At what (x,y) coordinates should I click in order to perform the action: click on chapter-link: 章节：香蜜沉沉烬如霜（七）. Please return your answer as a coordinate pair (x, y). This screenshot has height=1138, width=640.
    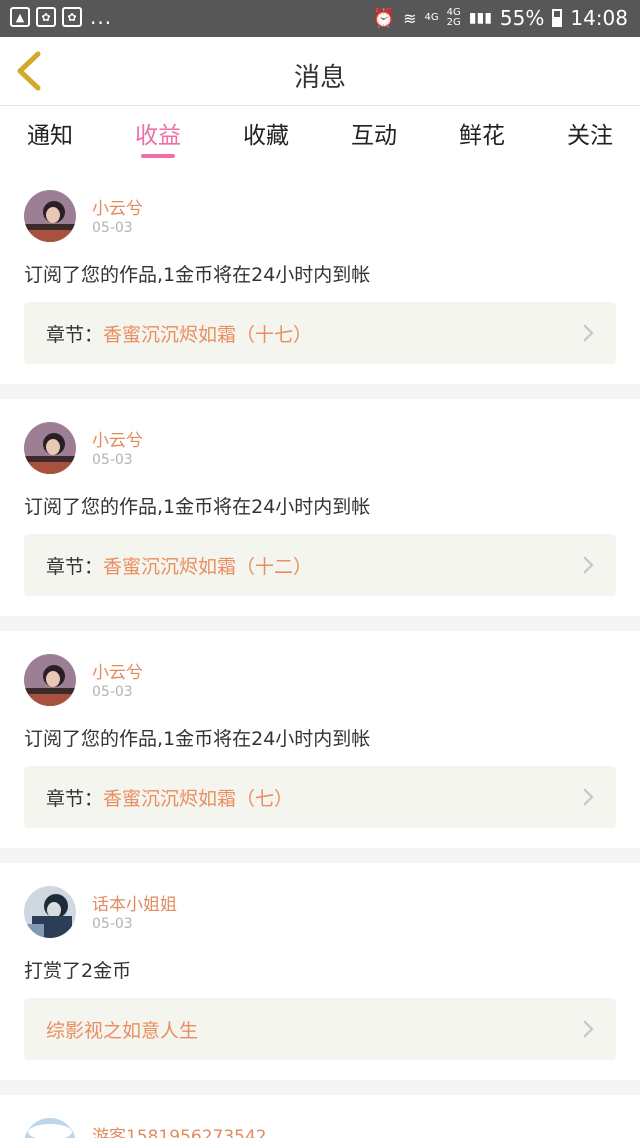
    Looking at the image, I should click on (320, 797).